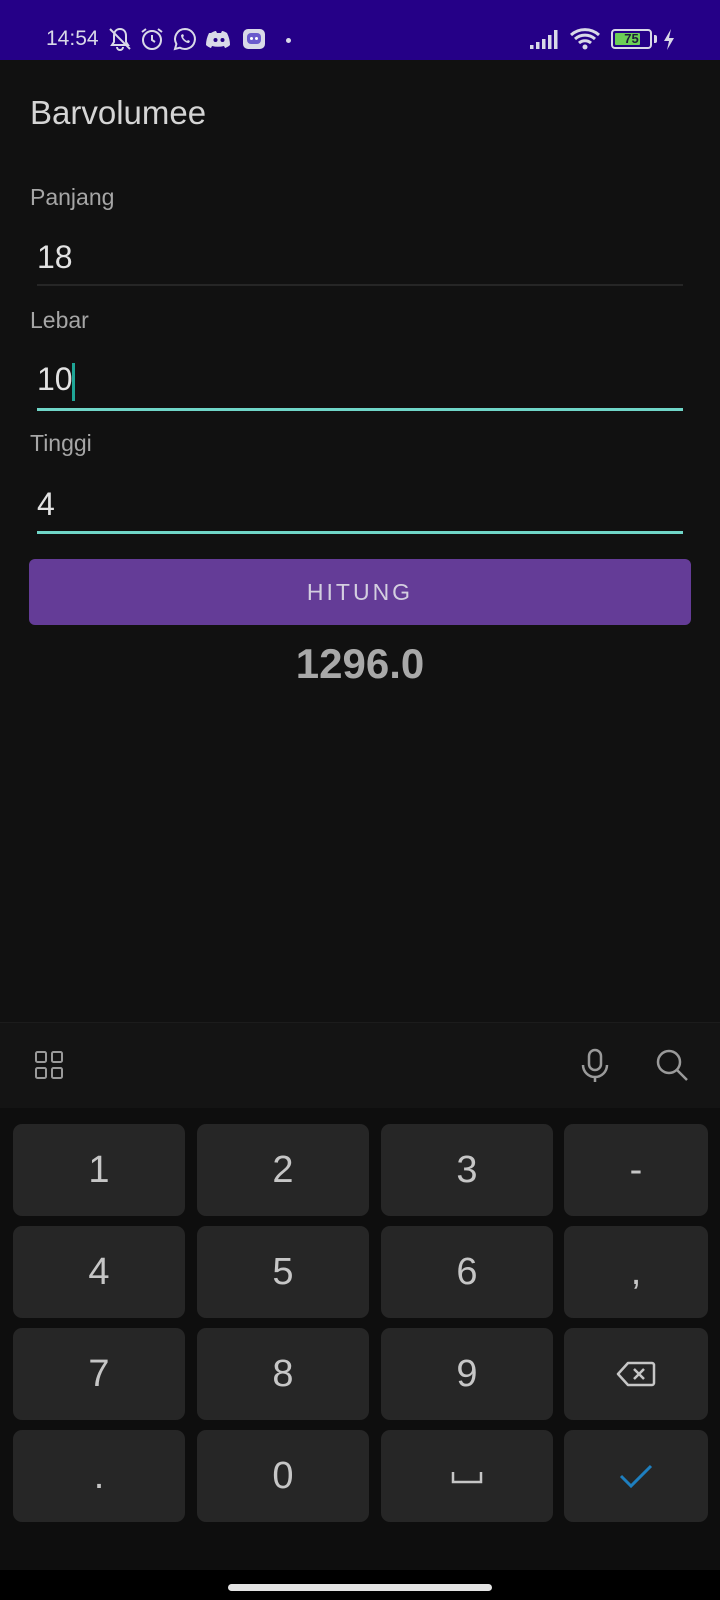 This screenshot has width=720, height=1600. I want to click on space-bar-icon, so click(467, 1478).